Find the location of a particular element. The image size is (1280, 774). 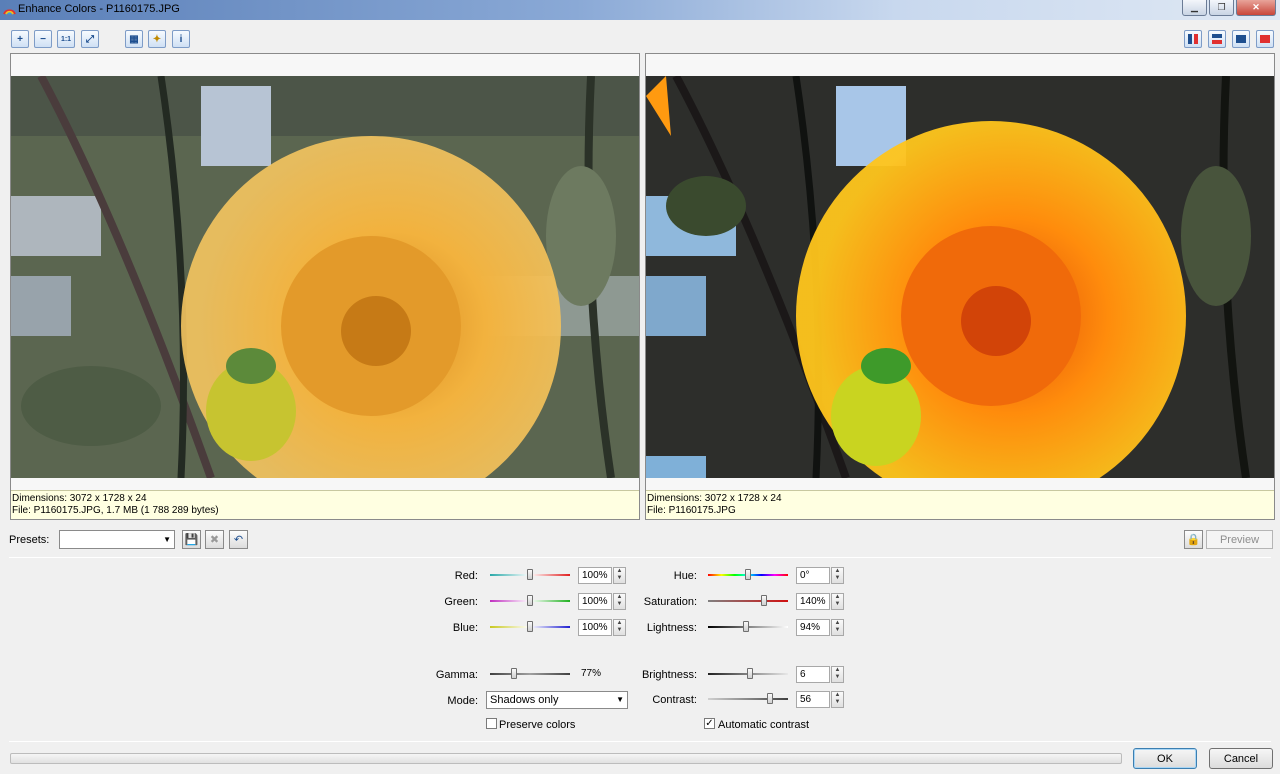

highlight-icon: ✦ is located at coordinates (157, 39).